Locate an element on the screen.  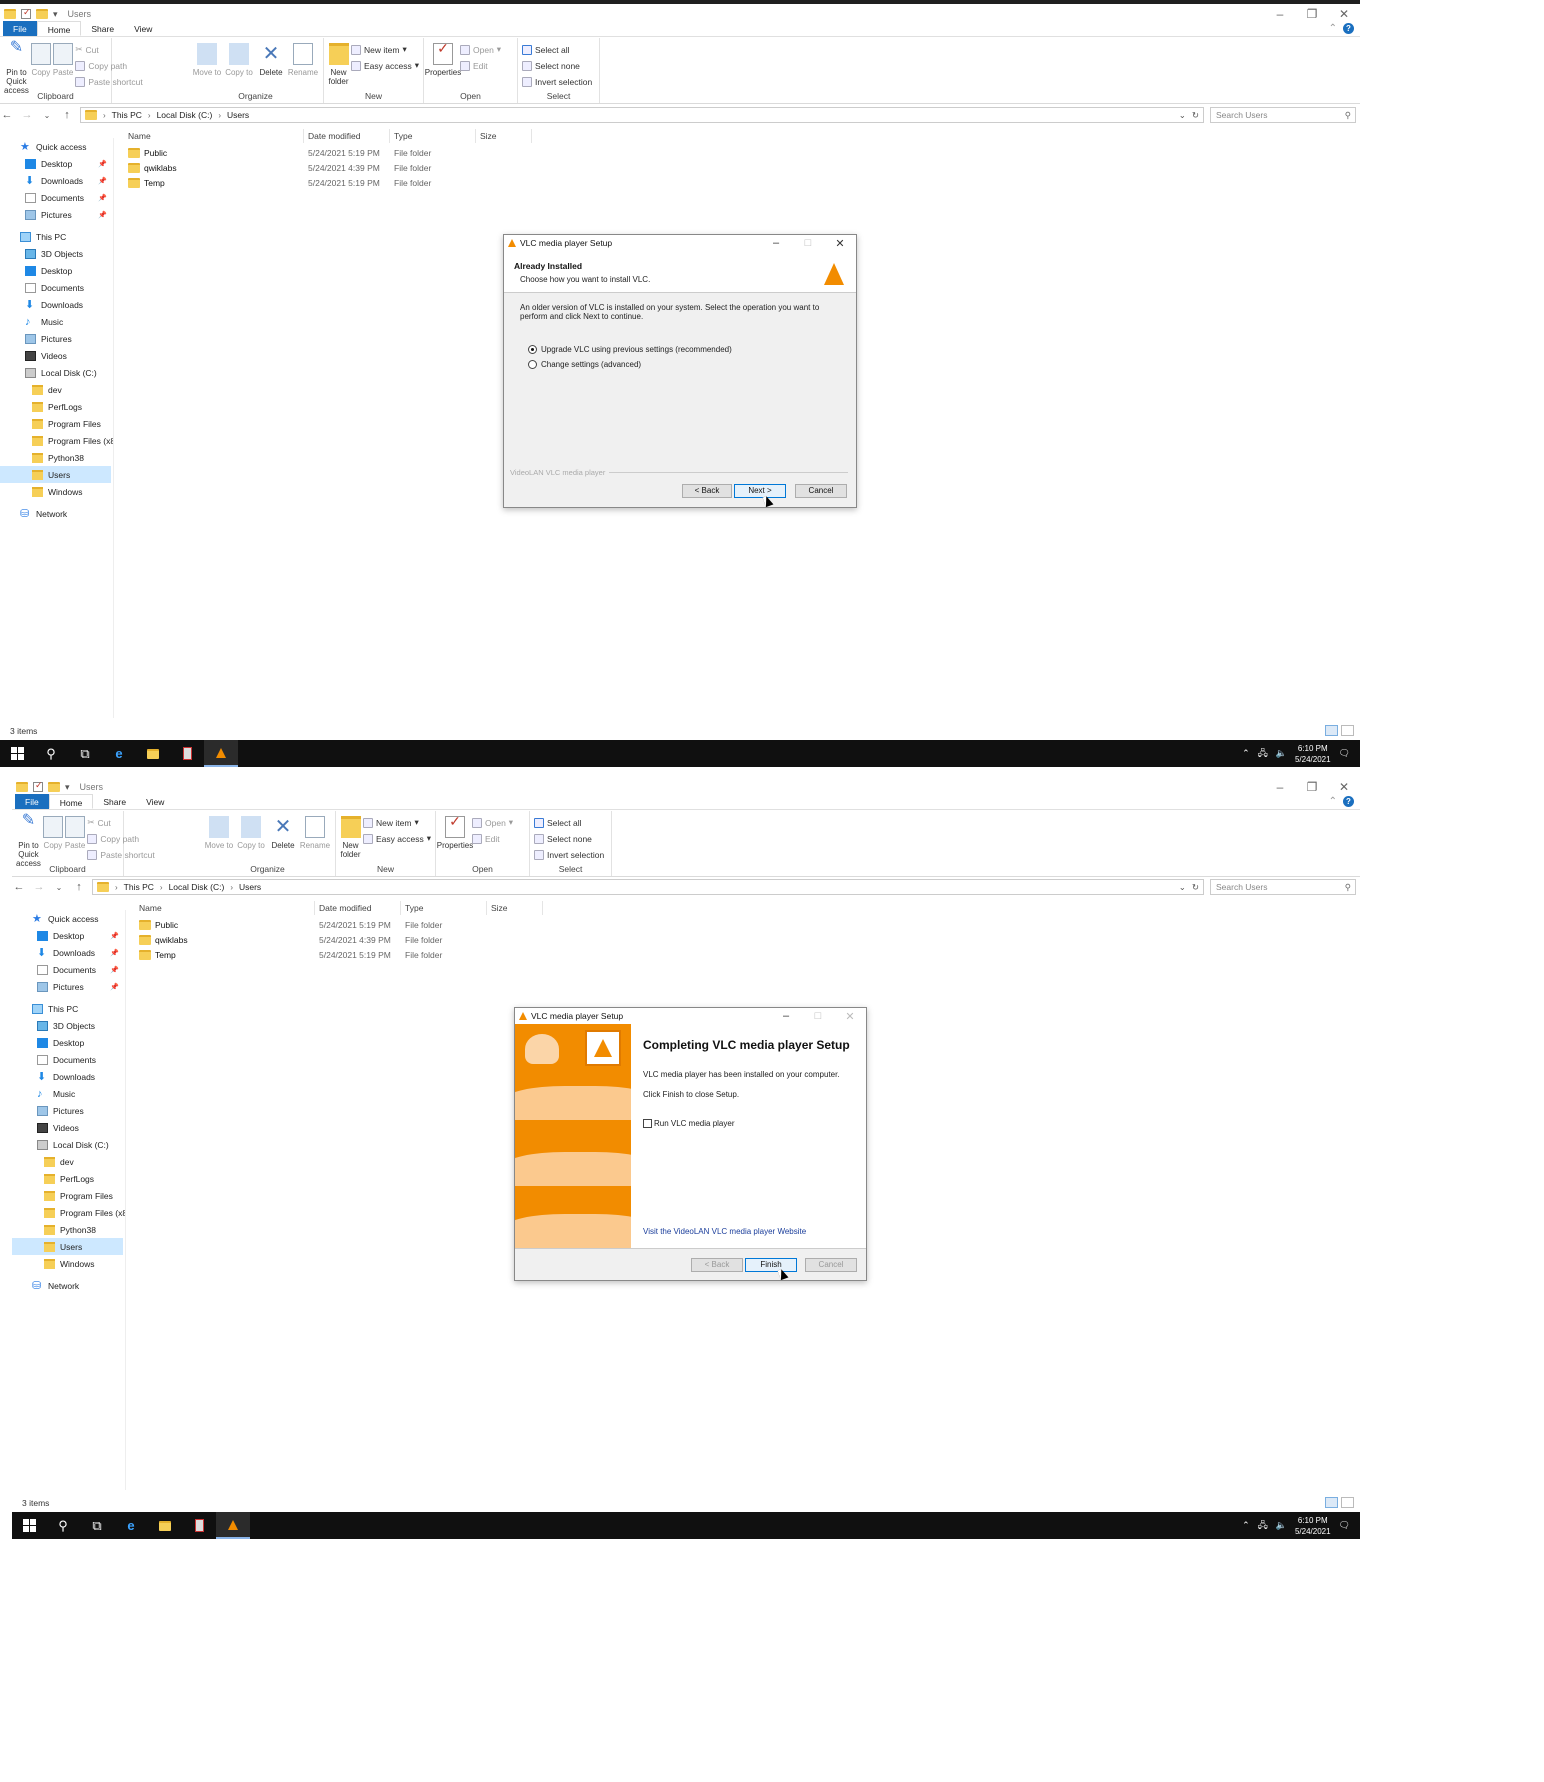
nav-qa-desktop: Desktop 📌 is located at coordinates (68, 935).